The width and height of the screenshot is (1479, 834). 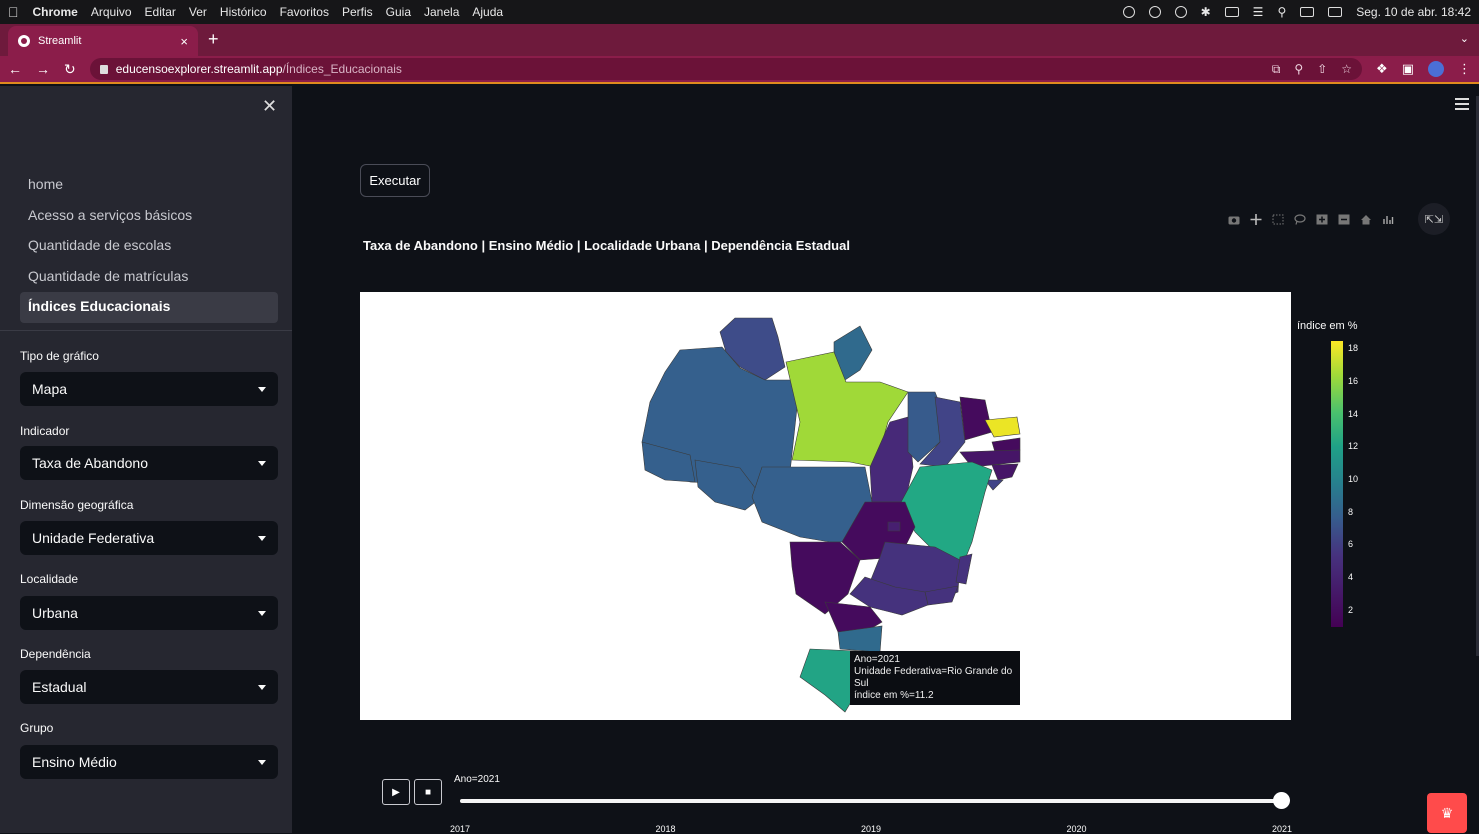 I want to click on plotly-logo-icon, so click(x=1388, y=219).